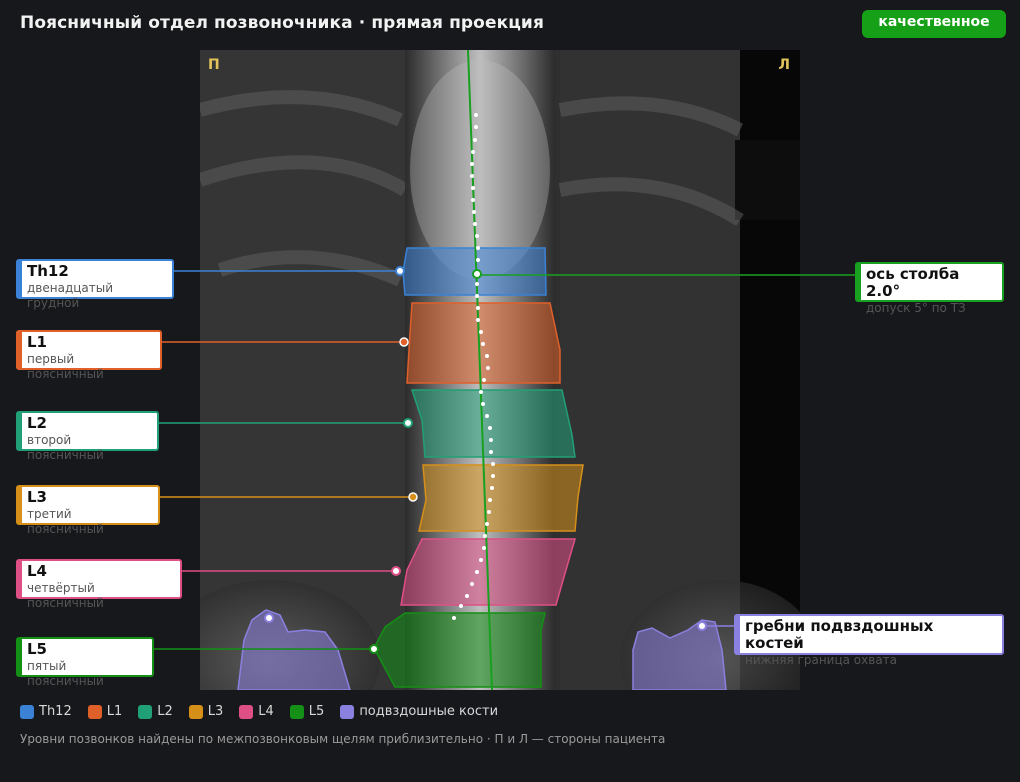  Describe the element at coordinates (105, 711) in the screenshot. I see `legend-item-l1: L1` at that location.